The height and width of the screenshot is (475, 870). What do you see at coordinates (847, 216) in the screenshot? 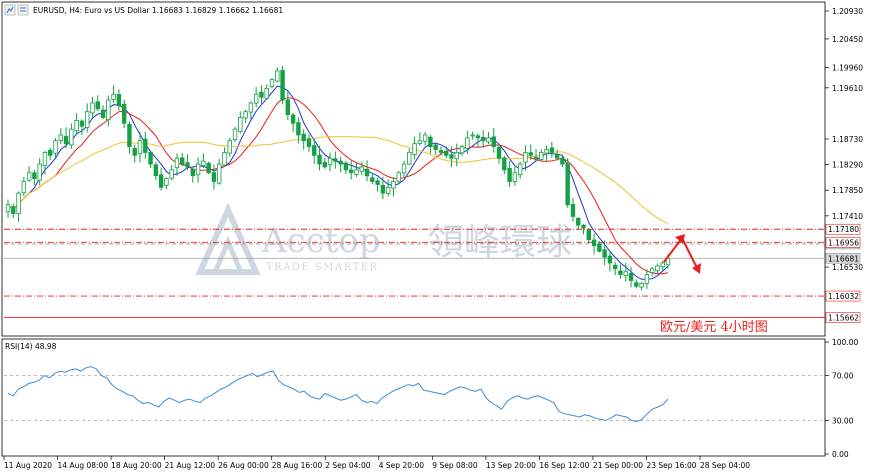
I see `price-tick-label: 1.17410` at bounding box center [847, 216].